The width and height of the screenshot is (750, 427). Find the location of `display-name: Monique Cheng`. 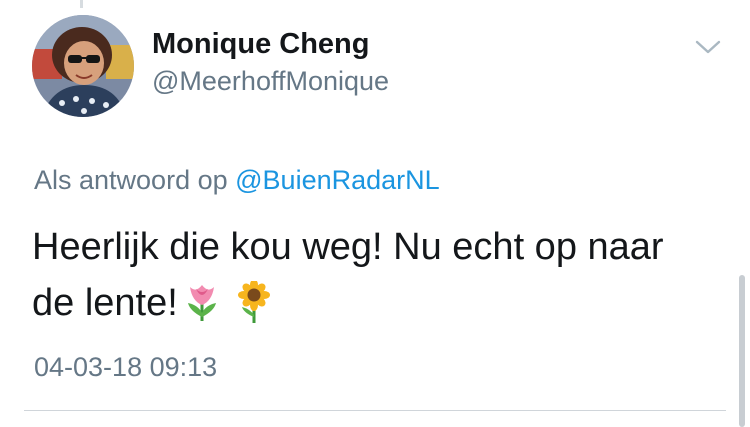

display-name: Monique Cheng is located at coordinates (260, 44).